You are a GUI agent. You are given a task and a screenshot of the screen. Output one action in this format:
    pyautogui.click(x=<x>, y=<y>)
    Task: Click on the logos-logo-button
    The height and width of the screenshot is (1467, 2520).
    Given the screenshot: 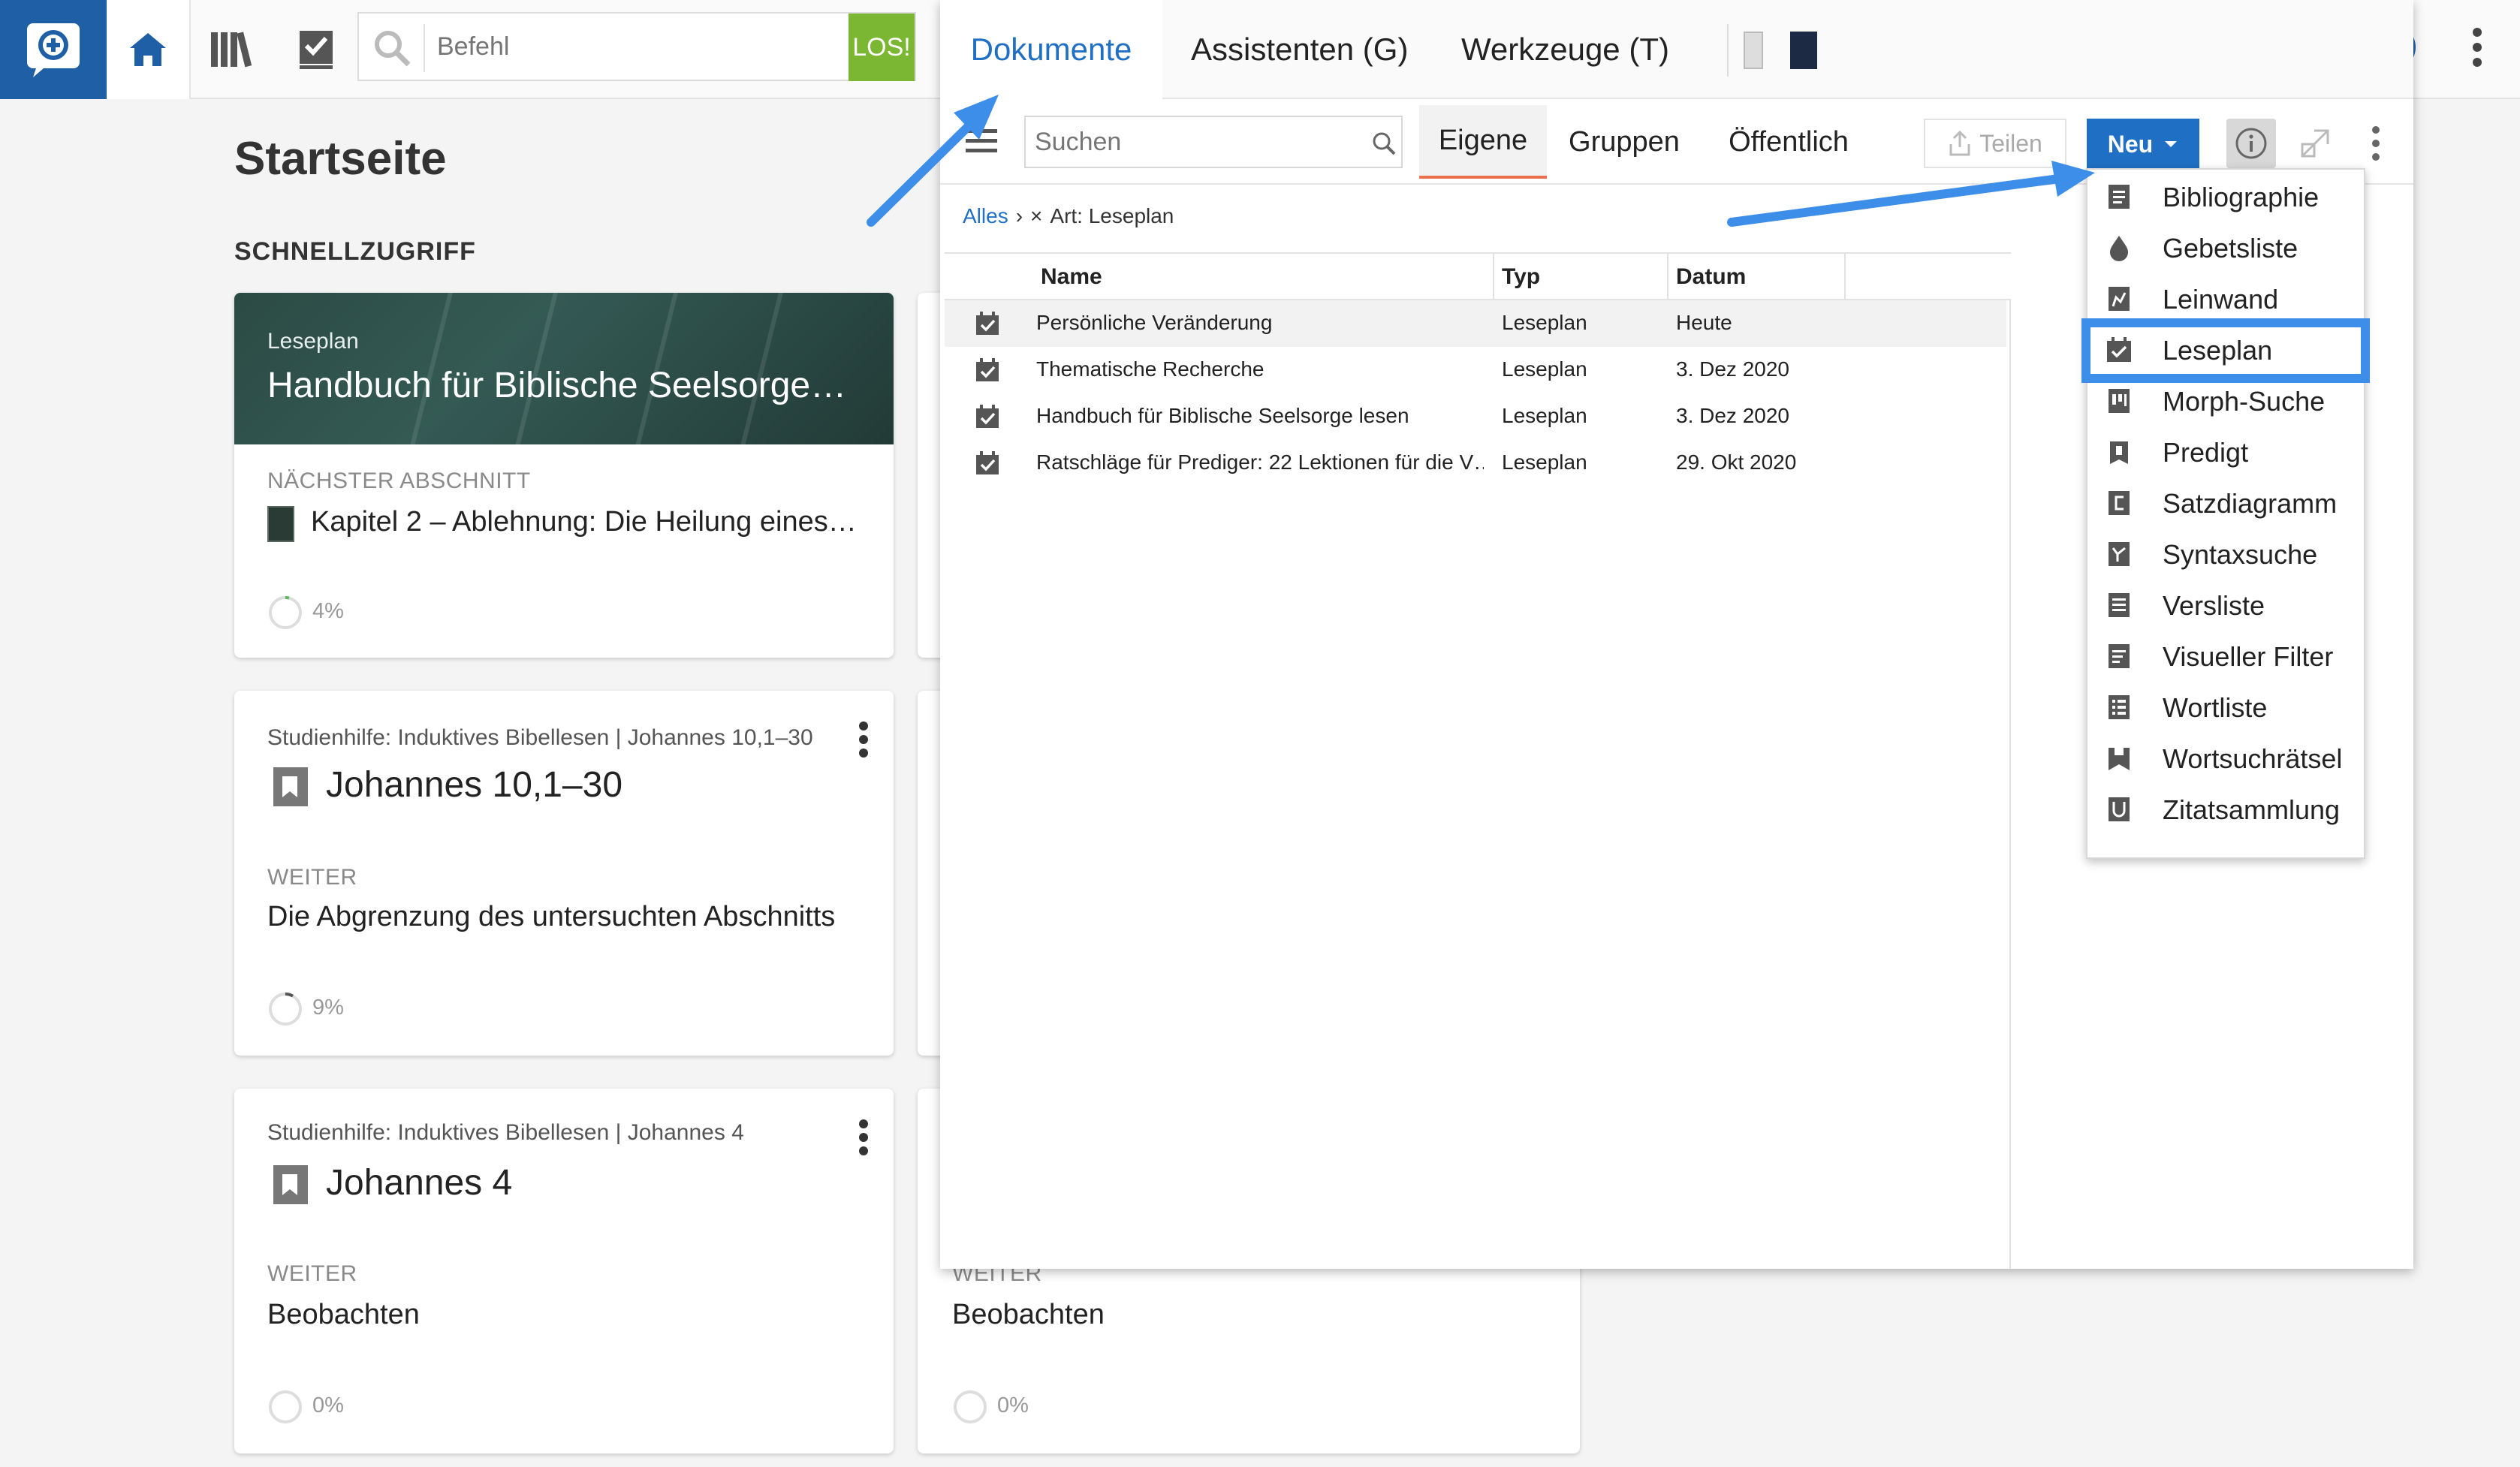 What is the action you would take?
    pyautogui.click(x=53, y=50)
    